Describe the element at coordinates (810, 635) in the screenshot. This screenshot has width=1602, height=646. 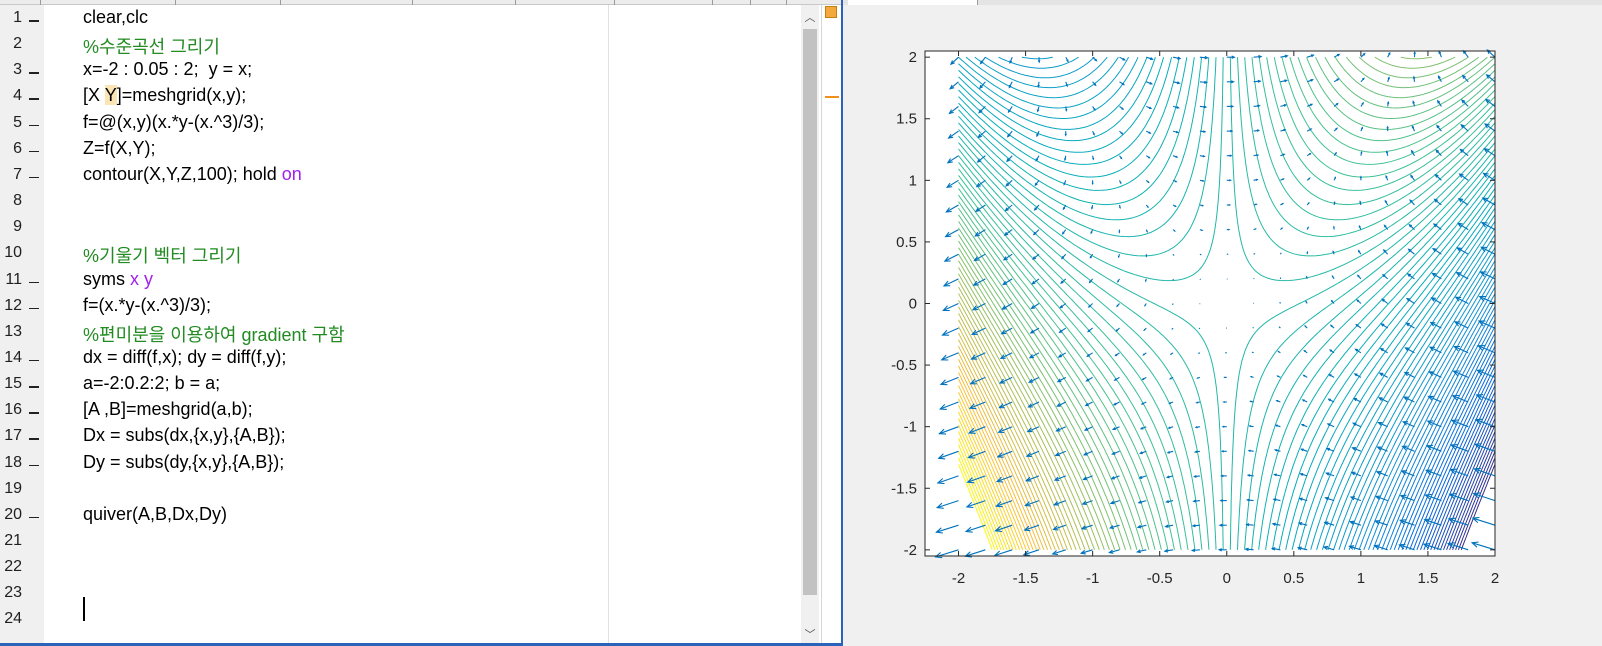
I see `scroll-down-arrow-icon: ﹀` at that location.